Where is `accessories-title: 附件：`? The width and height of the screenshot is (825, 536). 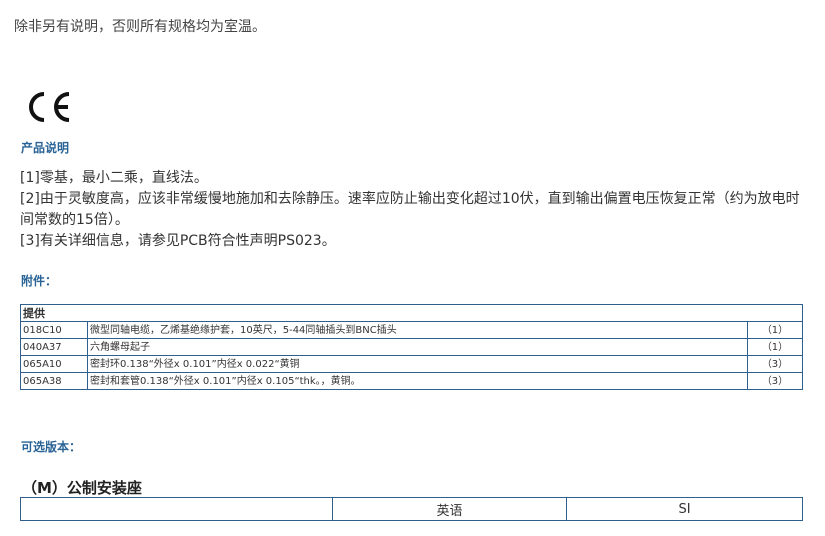
accessories-title: 附件： is located at coordinates (39, 281).